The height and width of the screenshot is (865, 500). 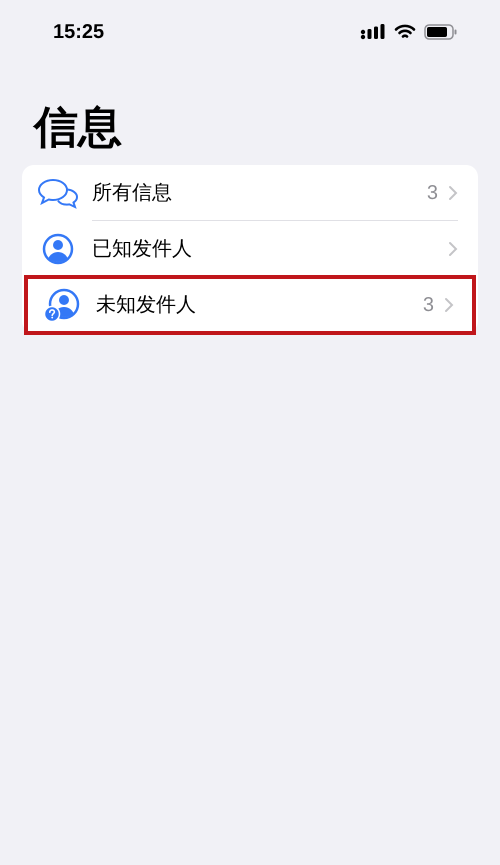 What do you see at coordinates (250, 249) in the screenshot?
I see `mailbox-row: 已知发件人` at bounding box center [250, 249].